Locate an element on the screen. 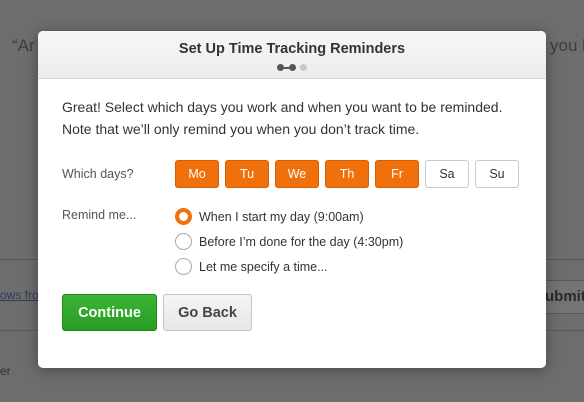  day-selector: Mo Tu We Th Fr Sa Su is located at coordinates (347, 174).